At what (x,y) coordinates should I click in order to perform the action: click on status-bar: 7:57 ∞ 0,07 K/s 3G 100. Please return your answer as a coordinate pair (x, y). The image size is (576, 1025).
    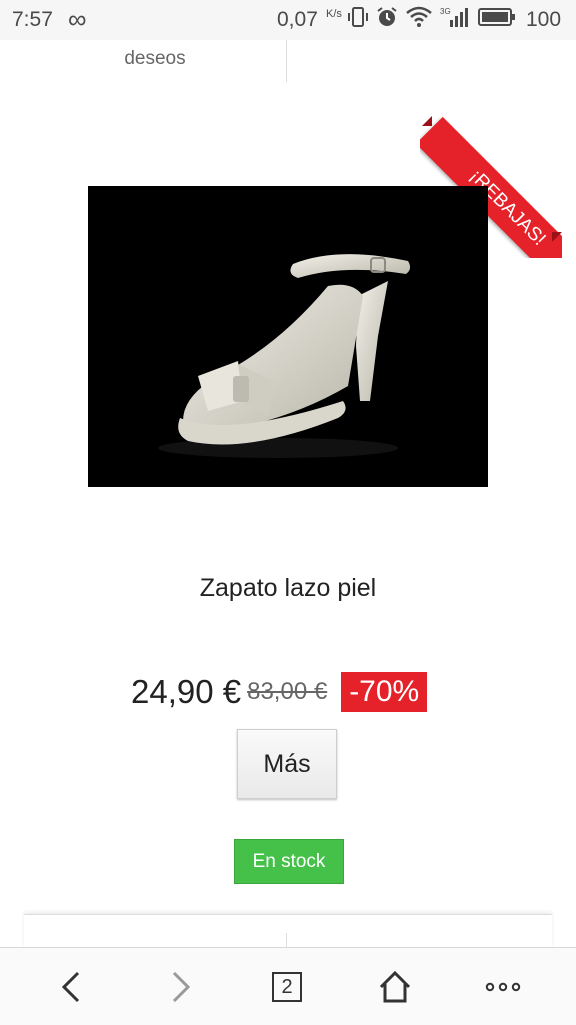
    Looking at the image, I should click on (288, 20).